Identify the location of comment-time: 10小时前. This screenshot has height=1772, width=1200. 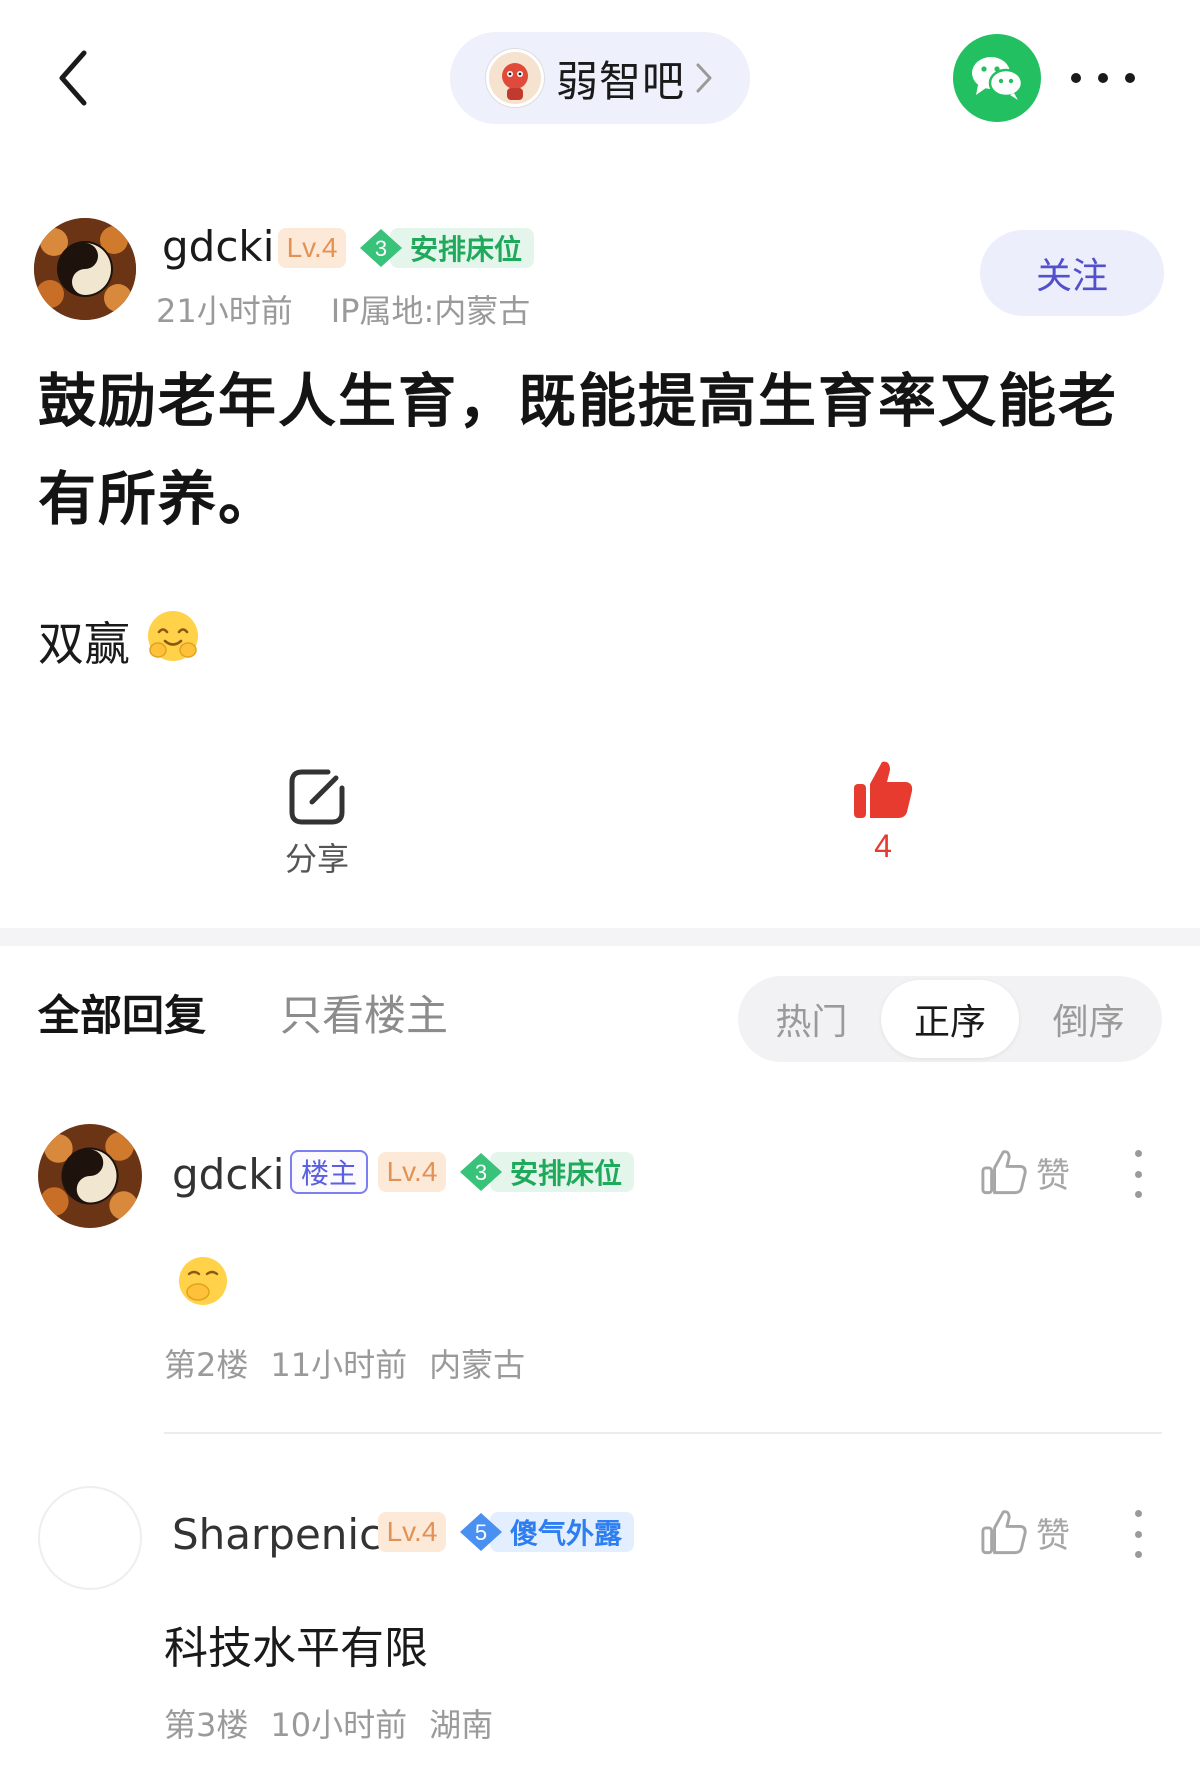
(339, 1725).